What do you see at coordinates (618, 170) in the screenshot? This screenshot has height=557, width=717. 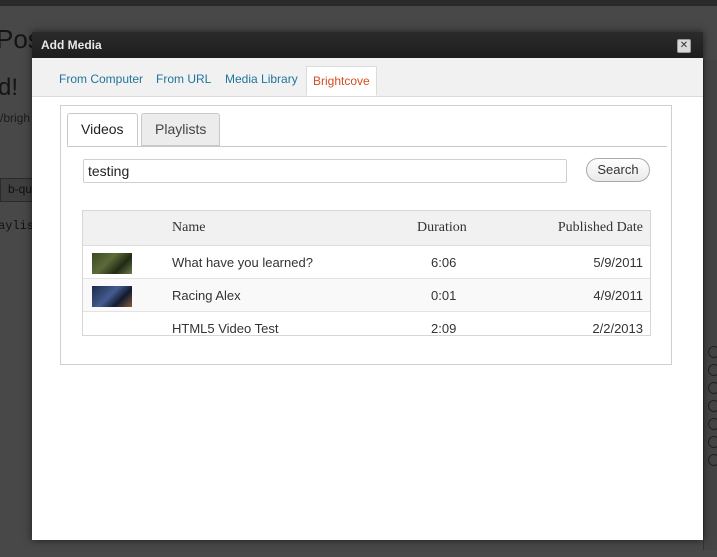 I see `search-button: Search` at bounding box center [618, 170].